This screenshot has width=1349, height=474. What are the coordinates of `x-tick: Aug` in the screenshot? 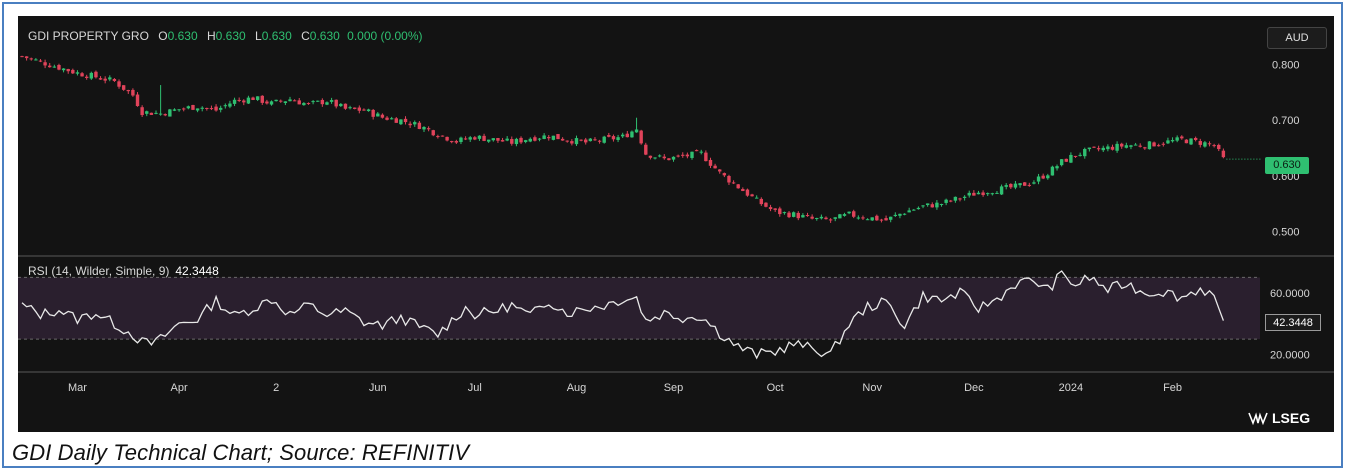 It's located at (577, 388).